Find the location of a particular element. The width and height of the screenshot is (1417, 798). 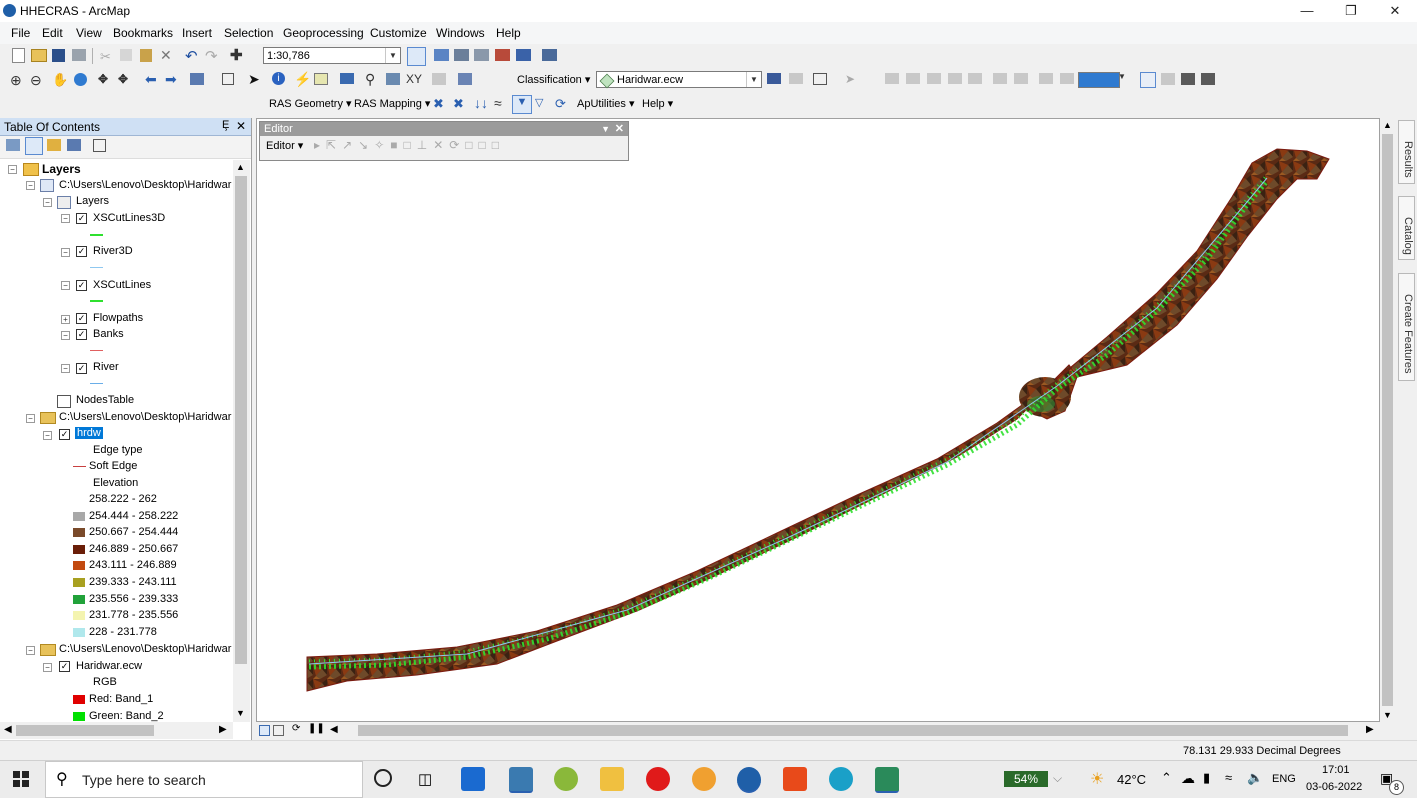

layout-view-icon is located at coordinates (278, 730).